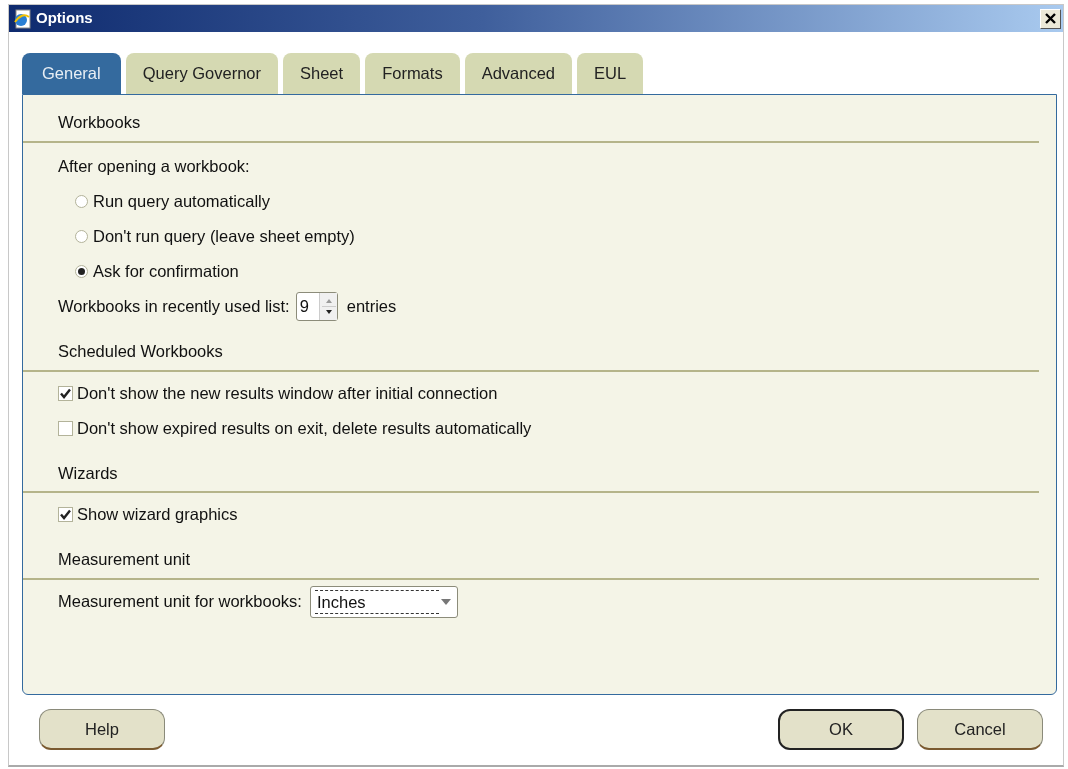  What do you see at coordinates (445, 601) in the screenshot?
I see `caret-icon` at bounding box center [445, 601].